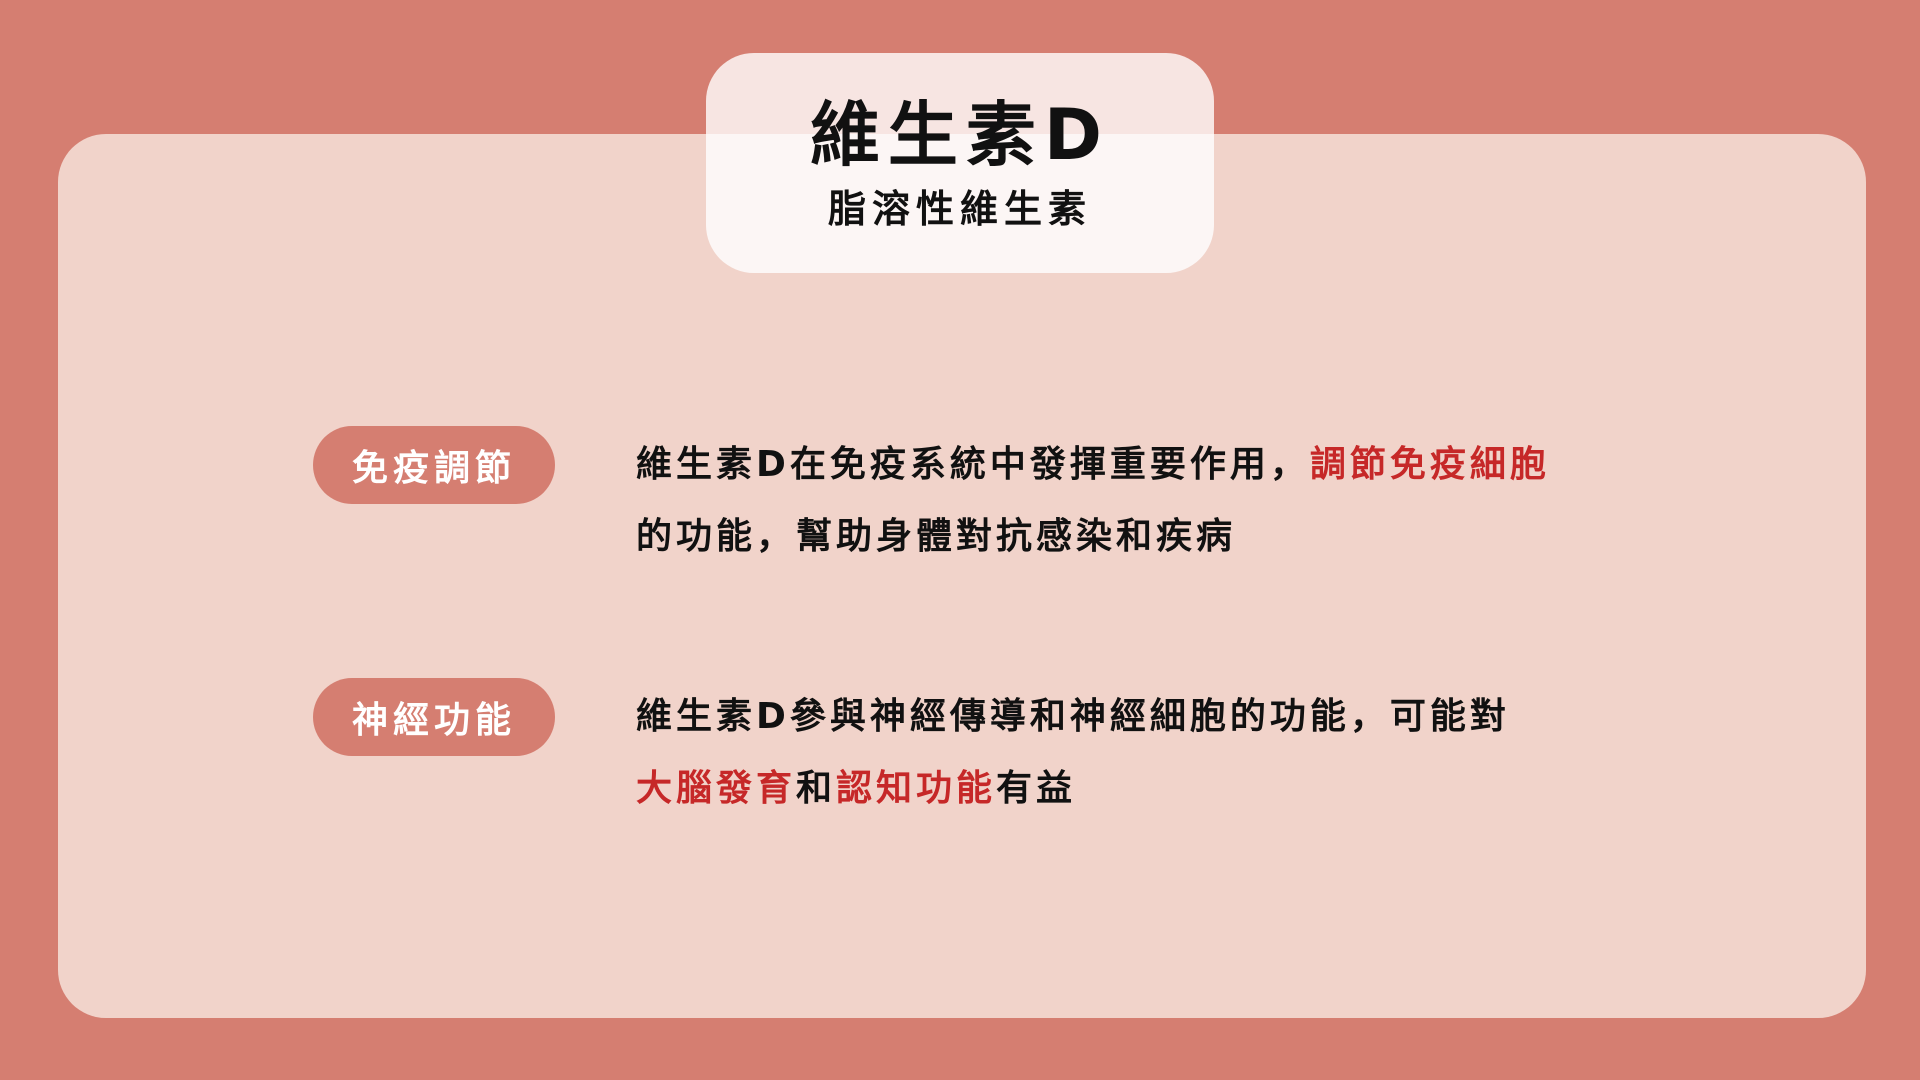 This screenshot has height=1080, width=1920. I want to click on section-description: 維生素D在免疫系統中發揮重要作用，調節免疫細胞 的功能，幫助身體對抗感染和疾病, so click(1141, 501).